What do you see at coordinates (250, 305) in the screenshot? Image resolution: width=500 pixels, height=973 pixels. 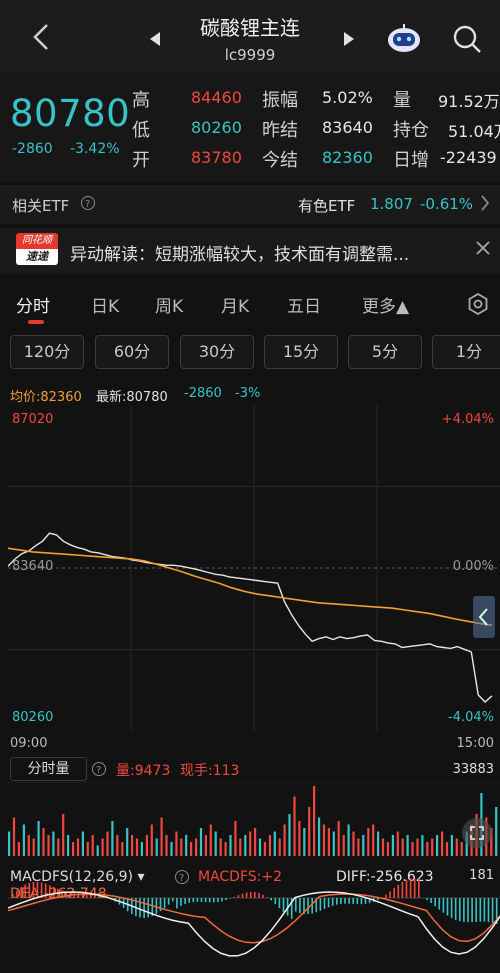 I see `chart-tabs` at bounding box center [250, 305].